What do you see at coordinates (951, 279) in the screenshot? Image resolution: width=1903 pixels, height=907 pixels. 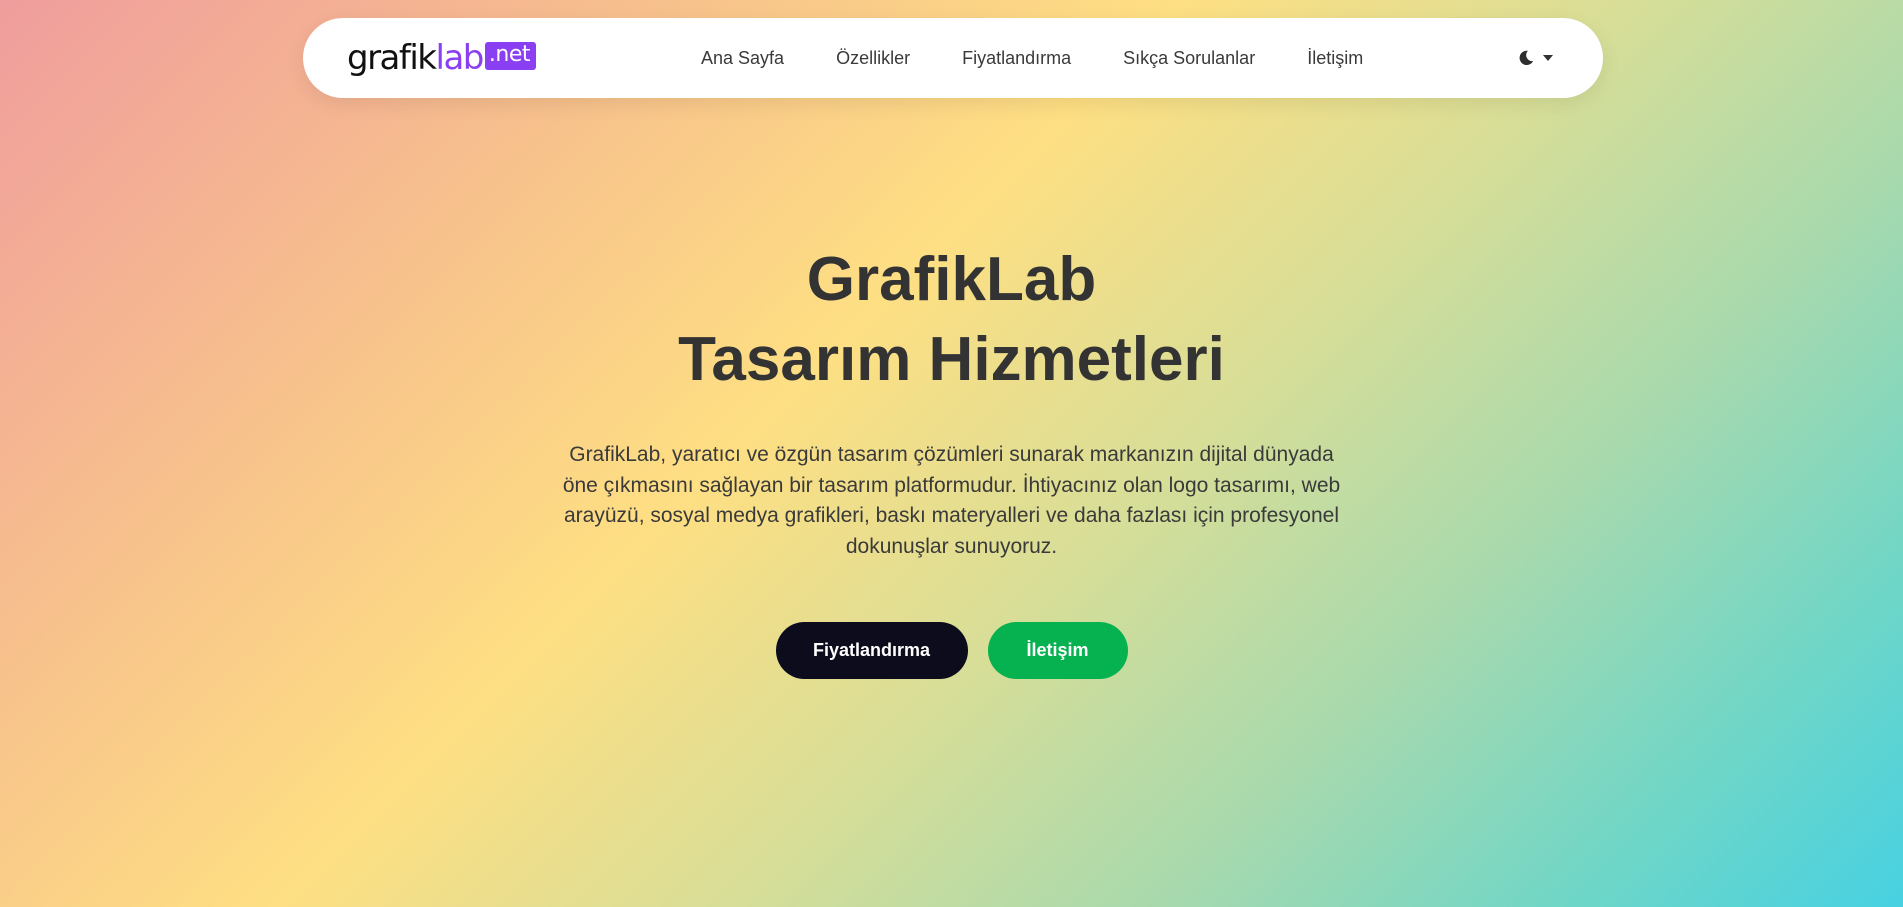 I see `hero-title-line1: GrafikLab` at bounding box center [951, 279].